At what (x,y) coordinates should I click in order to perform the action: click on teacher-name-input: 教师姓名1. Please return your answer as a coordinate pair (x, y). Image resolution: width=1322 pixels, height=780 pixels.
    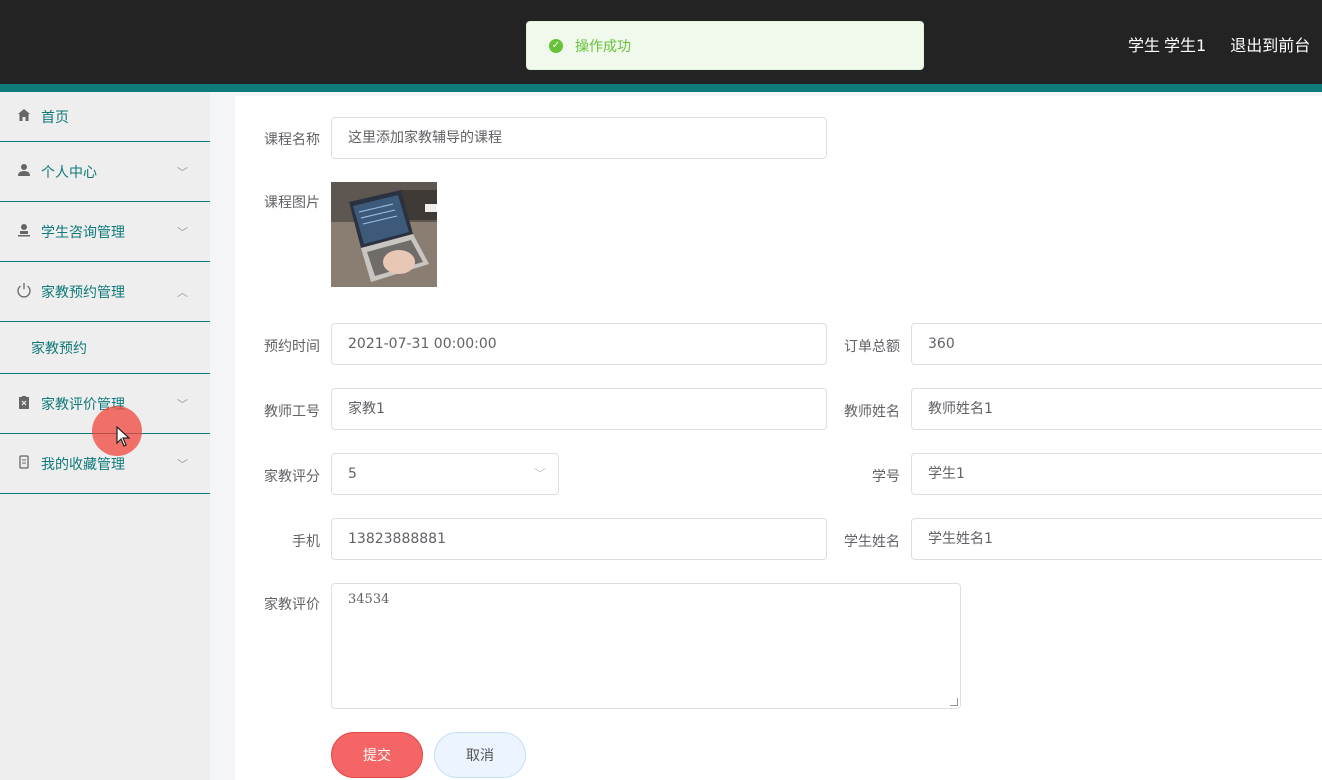
    Looking at the image, I should click on (1116, 409).